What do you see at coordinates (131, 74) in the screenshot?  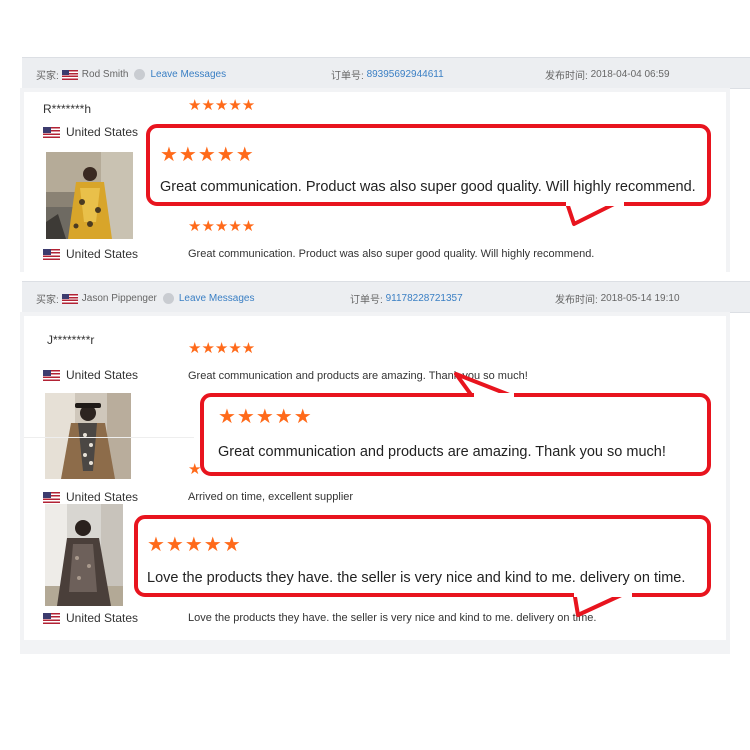 I see `buyer-info: 买家: Rod Smith Leave Messages` at bounding box center [131, 74].